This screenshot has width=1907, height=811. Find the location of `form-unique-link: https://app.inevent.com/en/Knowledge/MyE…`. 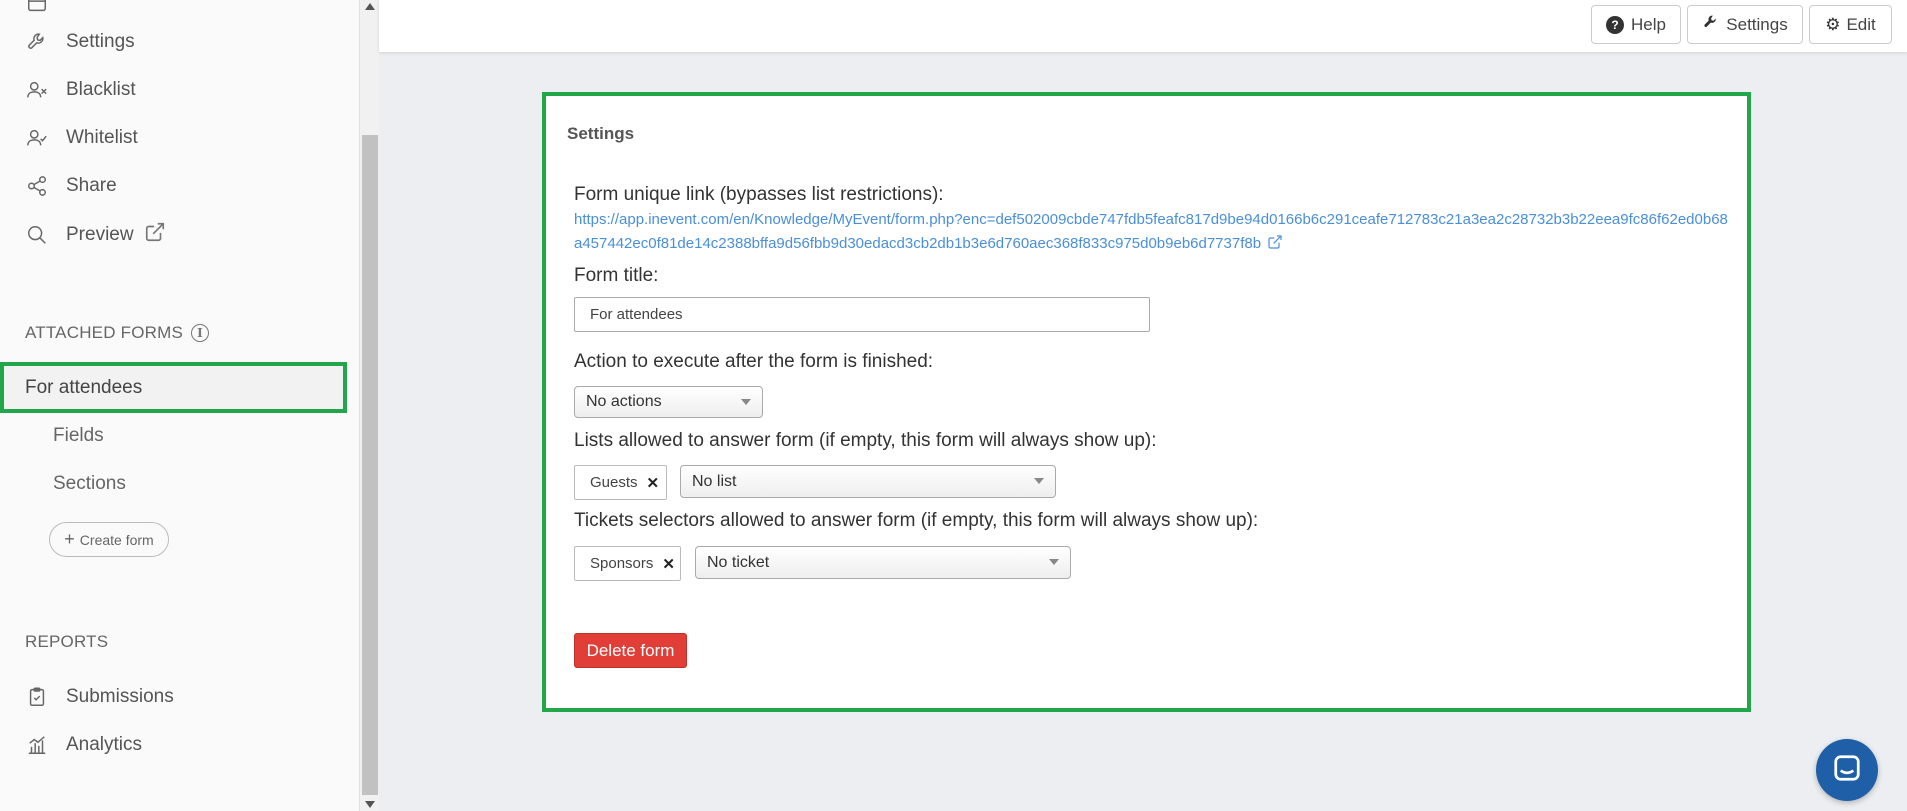

form-unique-link: https://app.inevent.com/en/Knowledge/MyE… is located at coordinates (1154, 233).